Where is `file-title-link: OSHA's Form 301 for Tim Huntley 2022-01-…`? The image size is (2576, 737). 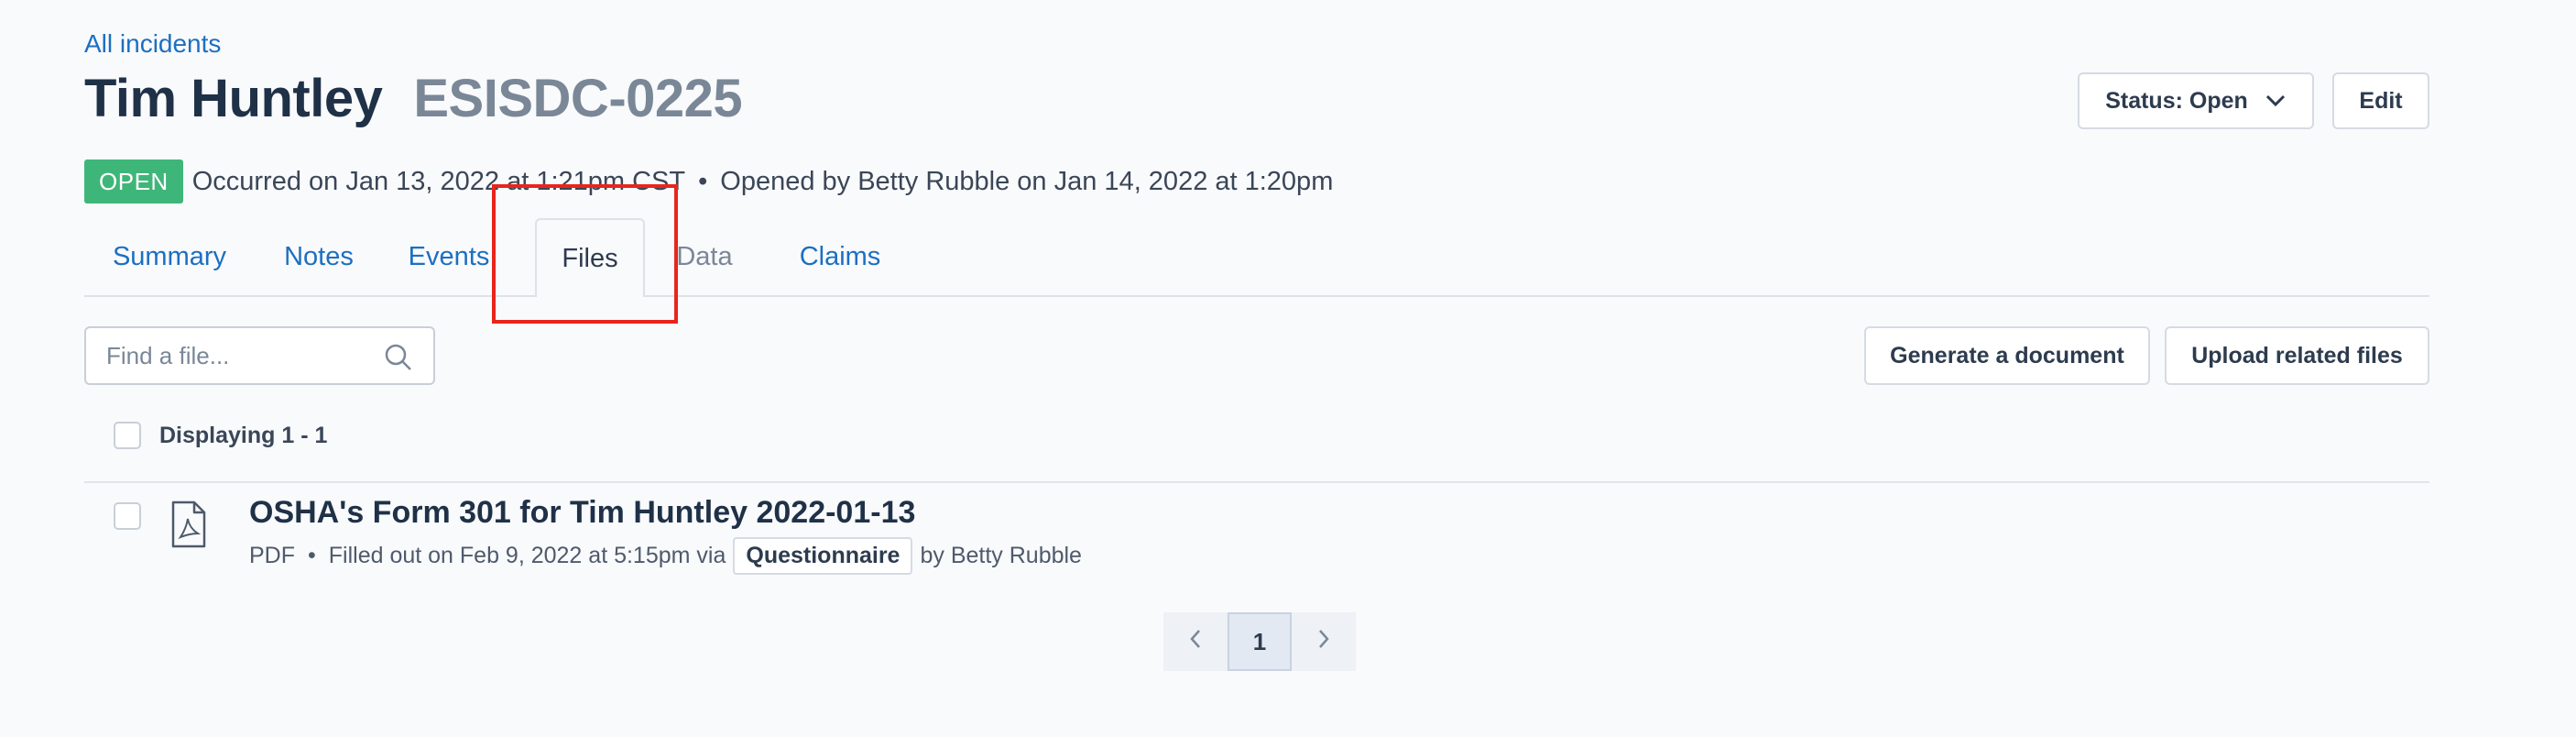 file-title-link: OSHA's Form 301 for Tim Huntley 2022-01-… is located at coordinates (582, 513).